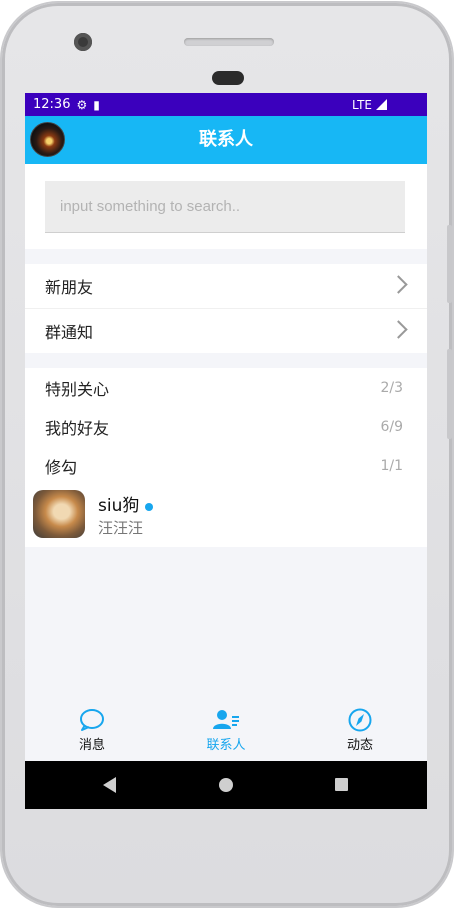 This screenshot has height=910, width=456. I want to click on contact-item: siu狗 汪汪汪, so click(226, 515).